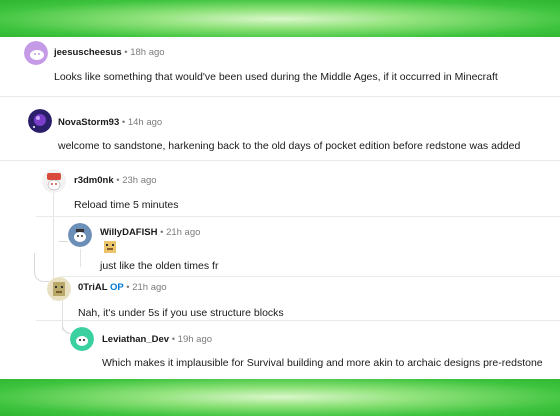 The image size is (560, 416). What do you see at coordinates (88, 52) in the screenshot?
I see `username: jeesuscheesus` at bounding box center [88, 52].